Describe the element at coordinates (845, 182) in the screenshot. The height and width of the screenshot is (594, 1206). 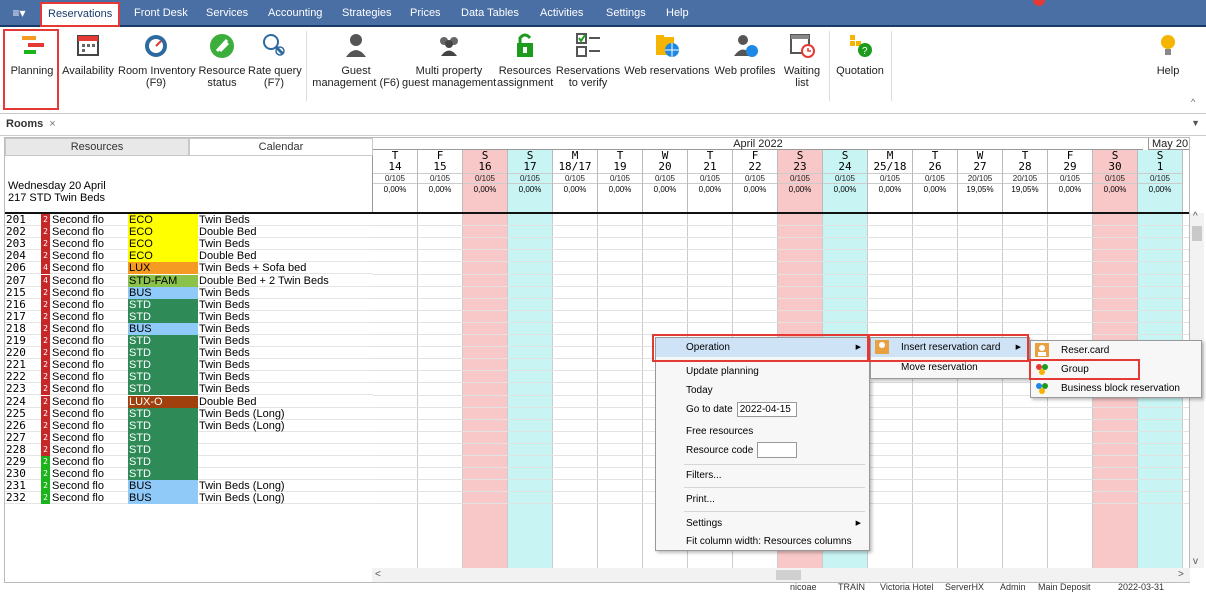
I see `day-header: S 24 0/105 0,00%` at that location.